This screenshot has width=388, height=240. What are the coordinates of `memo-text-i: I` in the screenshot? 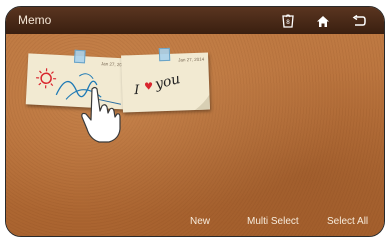 It's located at (137, 90).